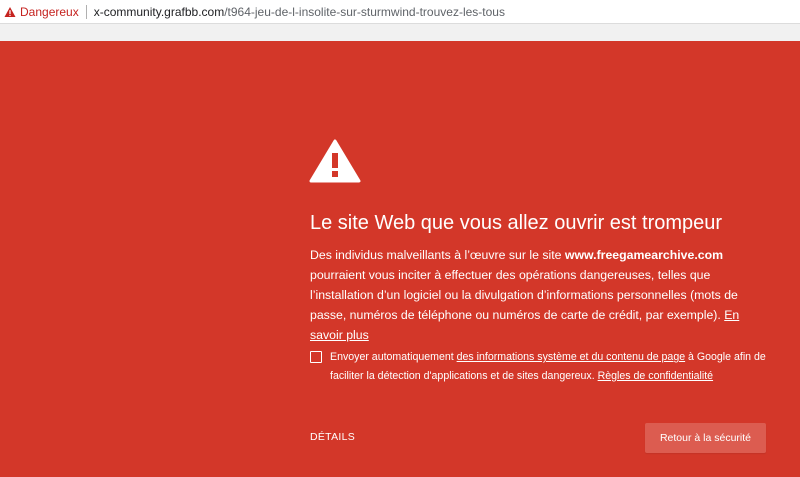 The image size is (800, 477). Describe the element at coordinates (86, 11) in the screenshot. I see `address-bar-divider` at that location.